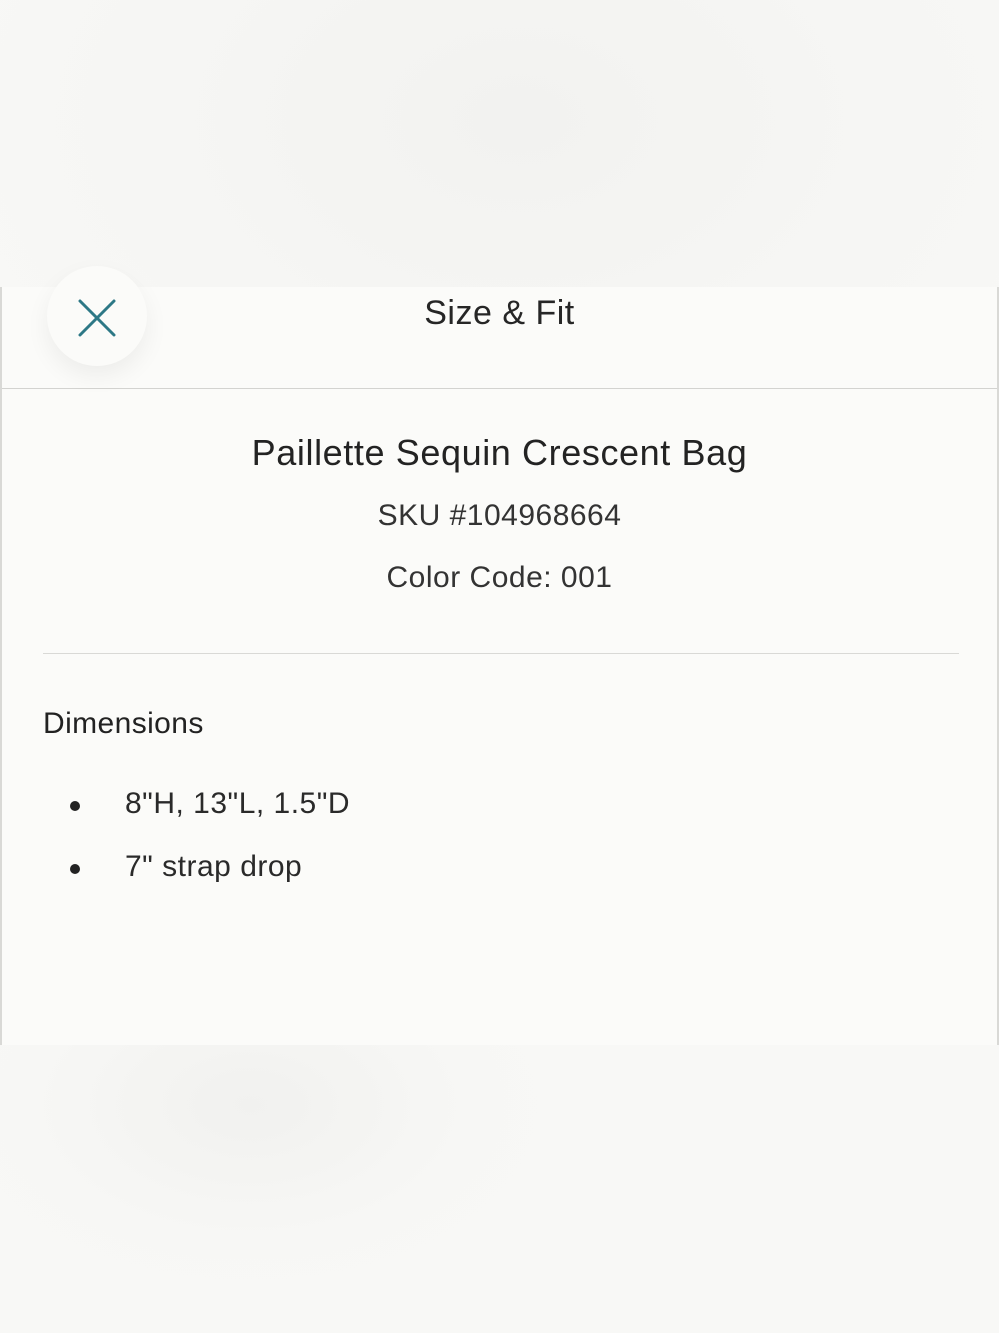 This screenshot has width=999, height=1333. Describe the element at coordinates (123, 723) in the screenshot. I see `dimensions-heading: Dimensions` at that location.